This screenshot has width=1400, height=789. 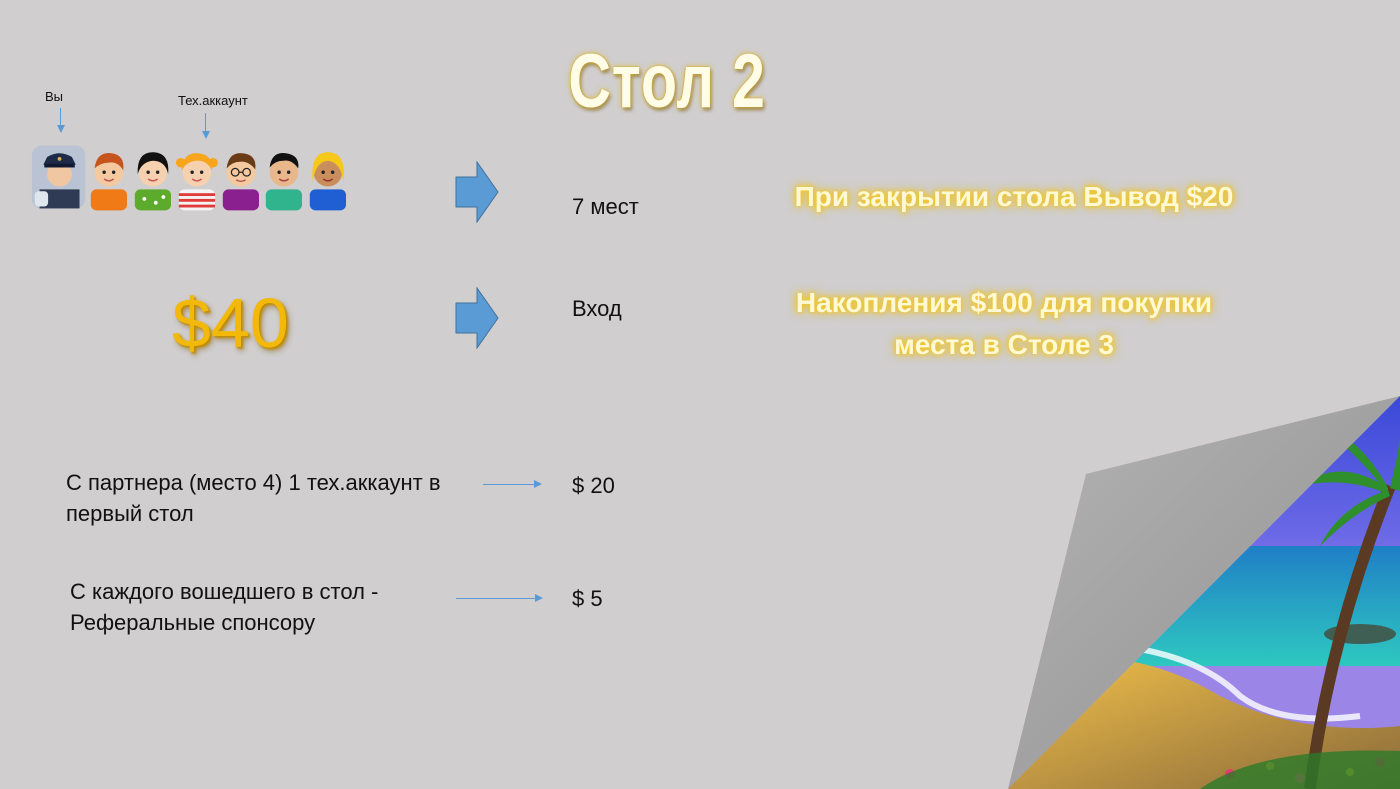 What do you see at coordinates (206, 135) in the screenshot?
I see `tech-pointer-arrowhead` at bounding box center [206, 135].